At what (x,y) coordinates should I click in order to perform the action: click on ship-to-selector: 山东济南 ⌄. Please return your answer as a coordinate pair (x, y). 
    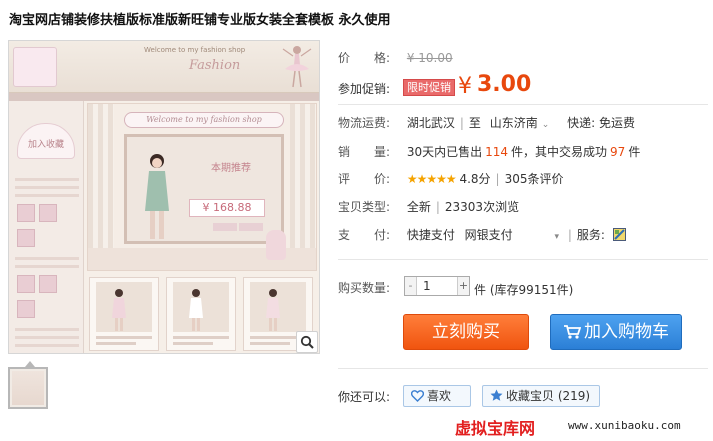
    Looking at the image, I should click on (520, 123).